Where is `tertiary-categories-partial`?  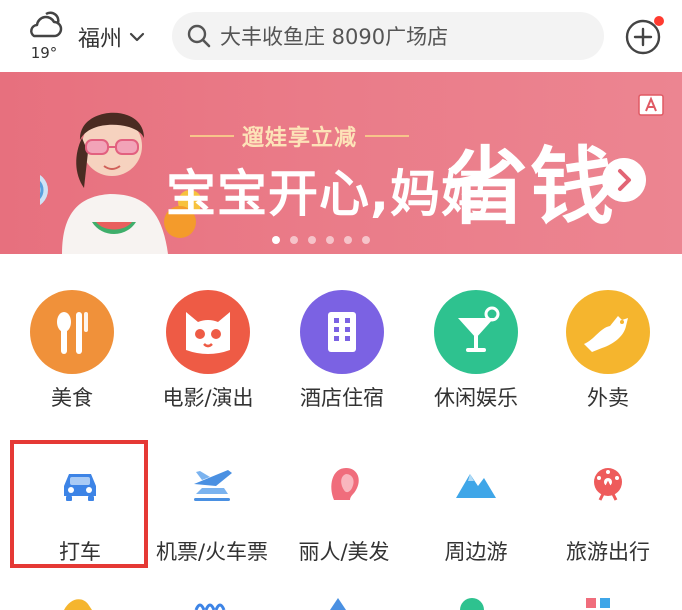 tertiary-categories-partial is located at coordinates (341, 601).